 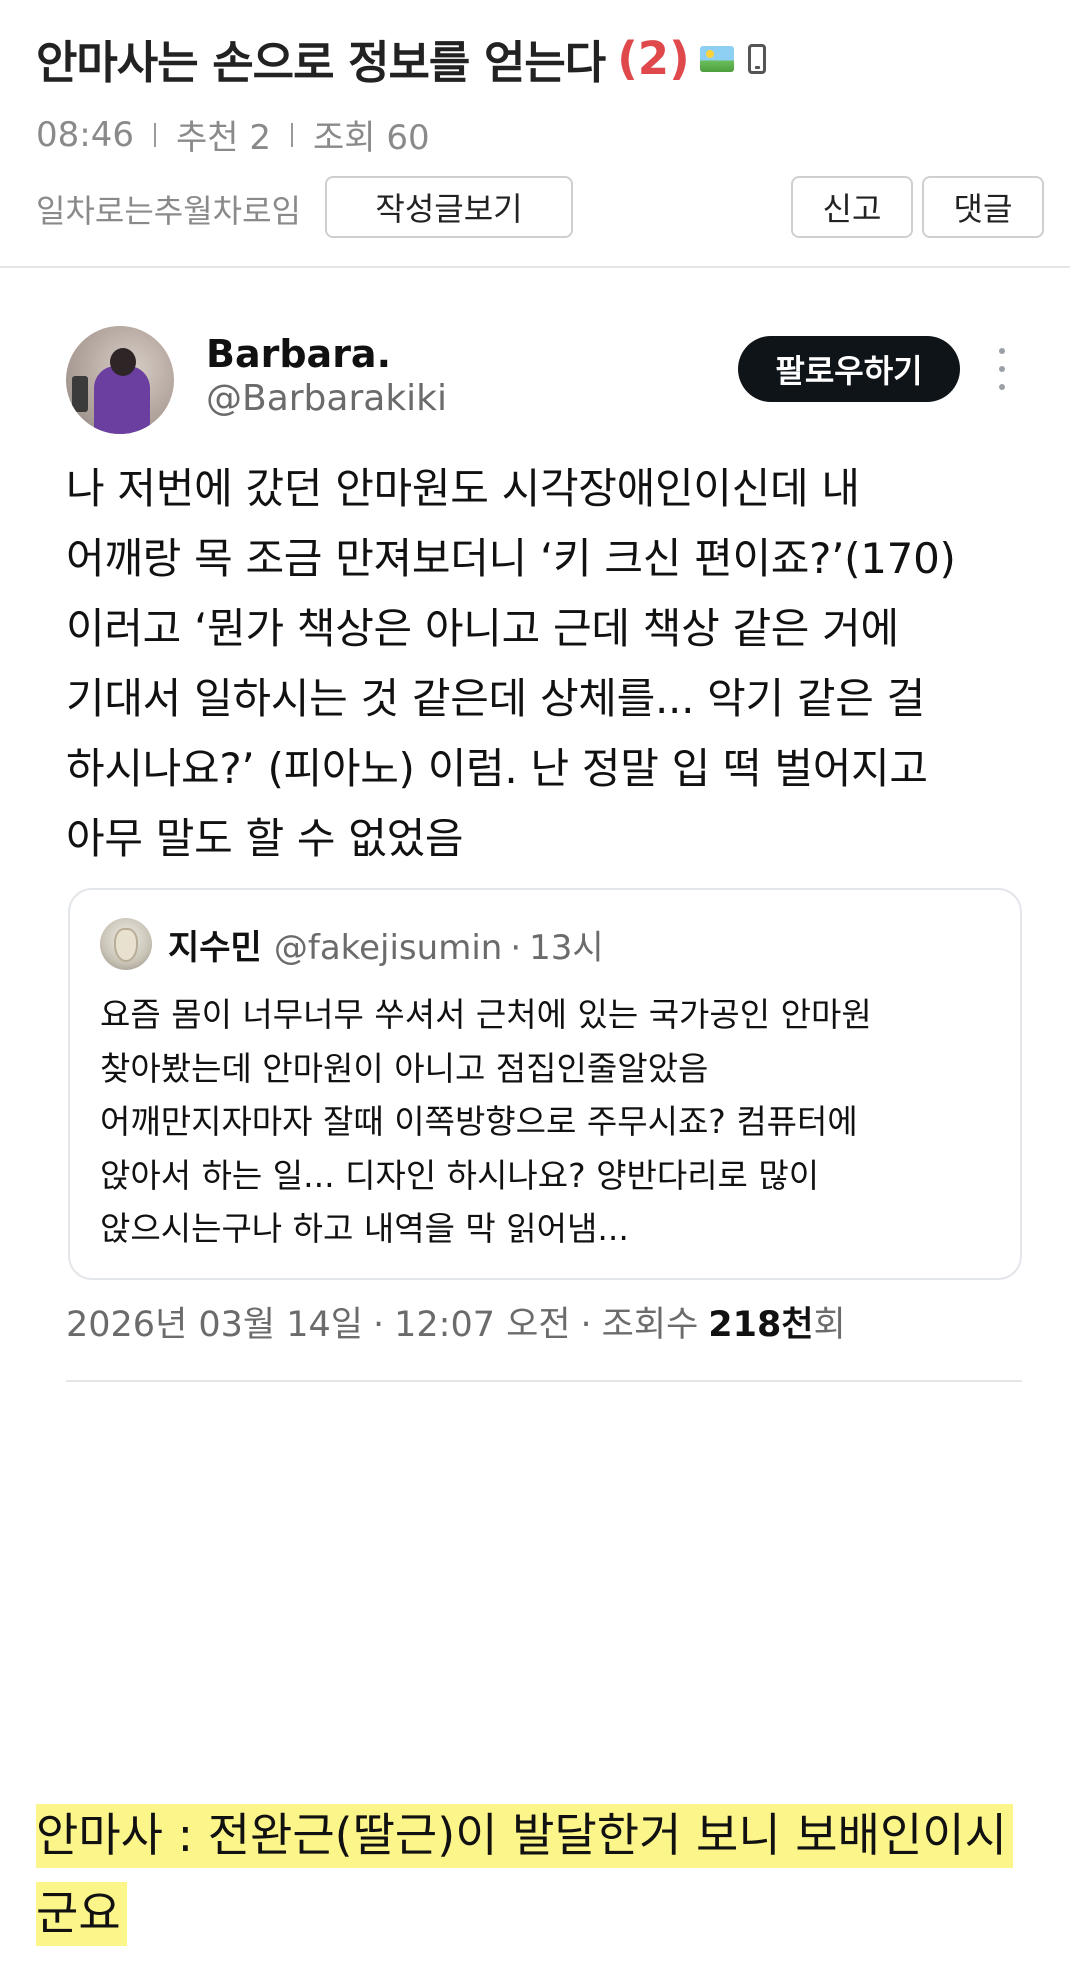 I want to click on quote-time: 13시, so click(x=566, y=948).